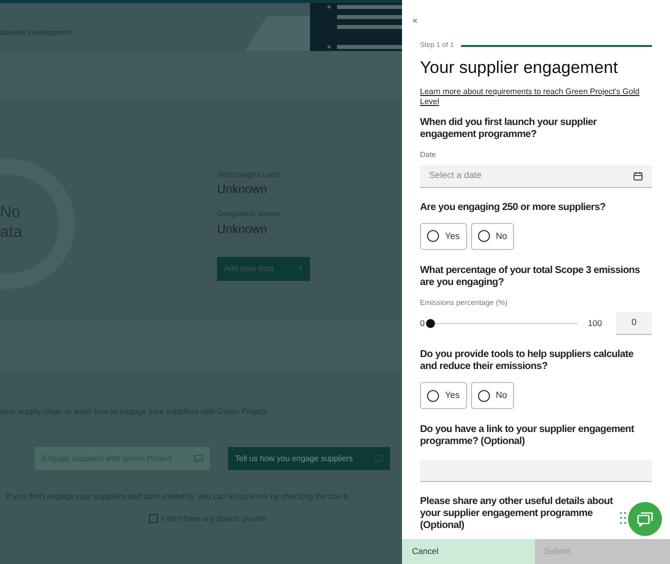  What do you see at coordinates (536, 471) in the screenshot?
I see `link-field` at bounding box center [536, 471].